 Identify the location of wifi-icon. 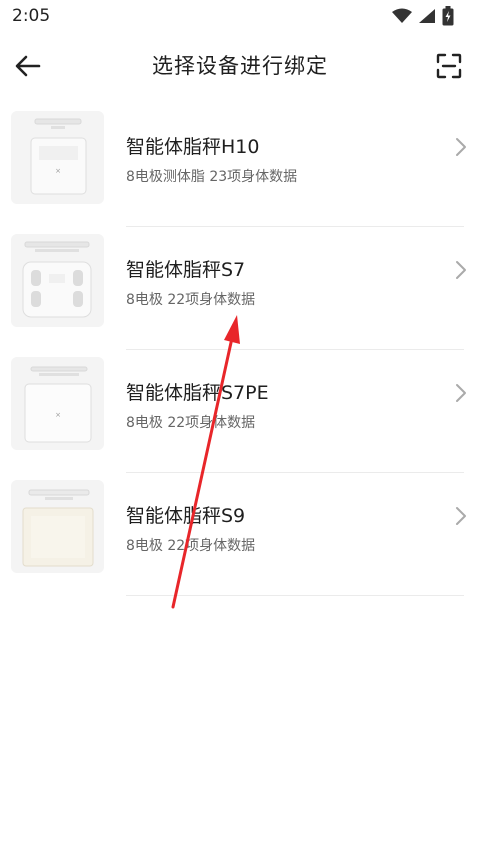
(402, 18).